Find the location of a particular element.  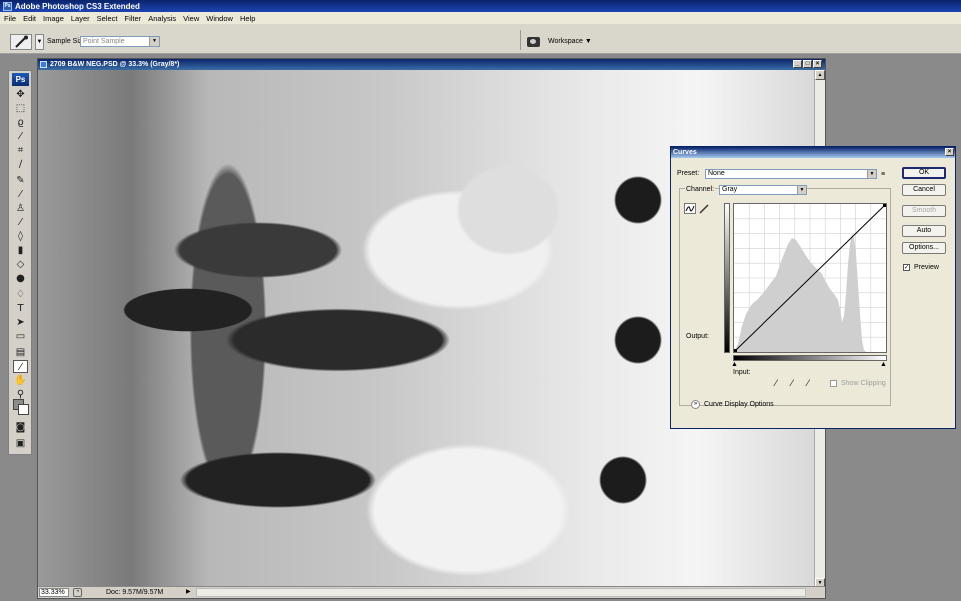

app-title: Adobe Photoshop CS3 Extended is located at coordinates (77, 6).